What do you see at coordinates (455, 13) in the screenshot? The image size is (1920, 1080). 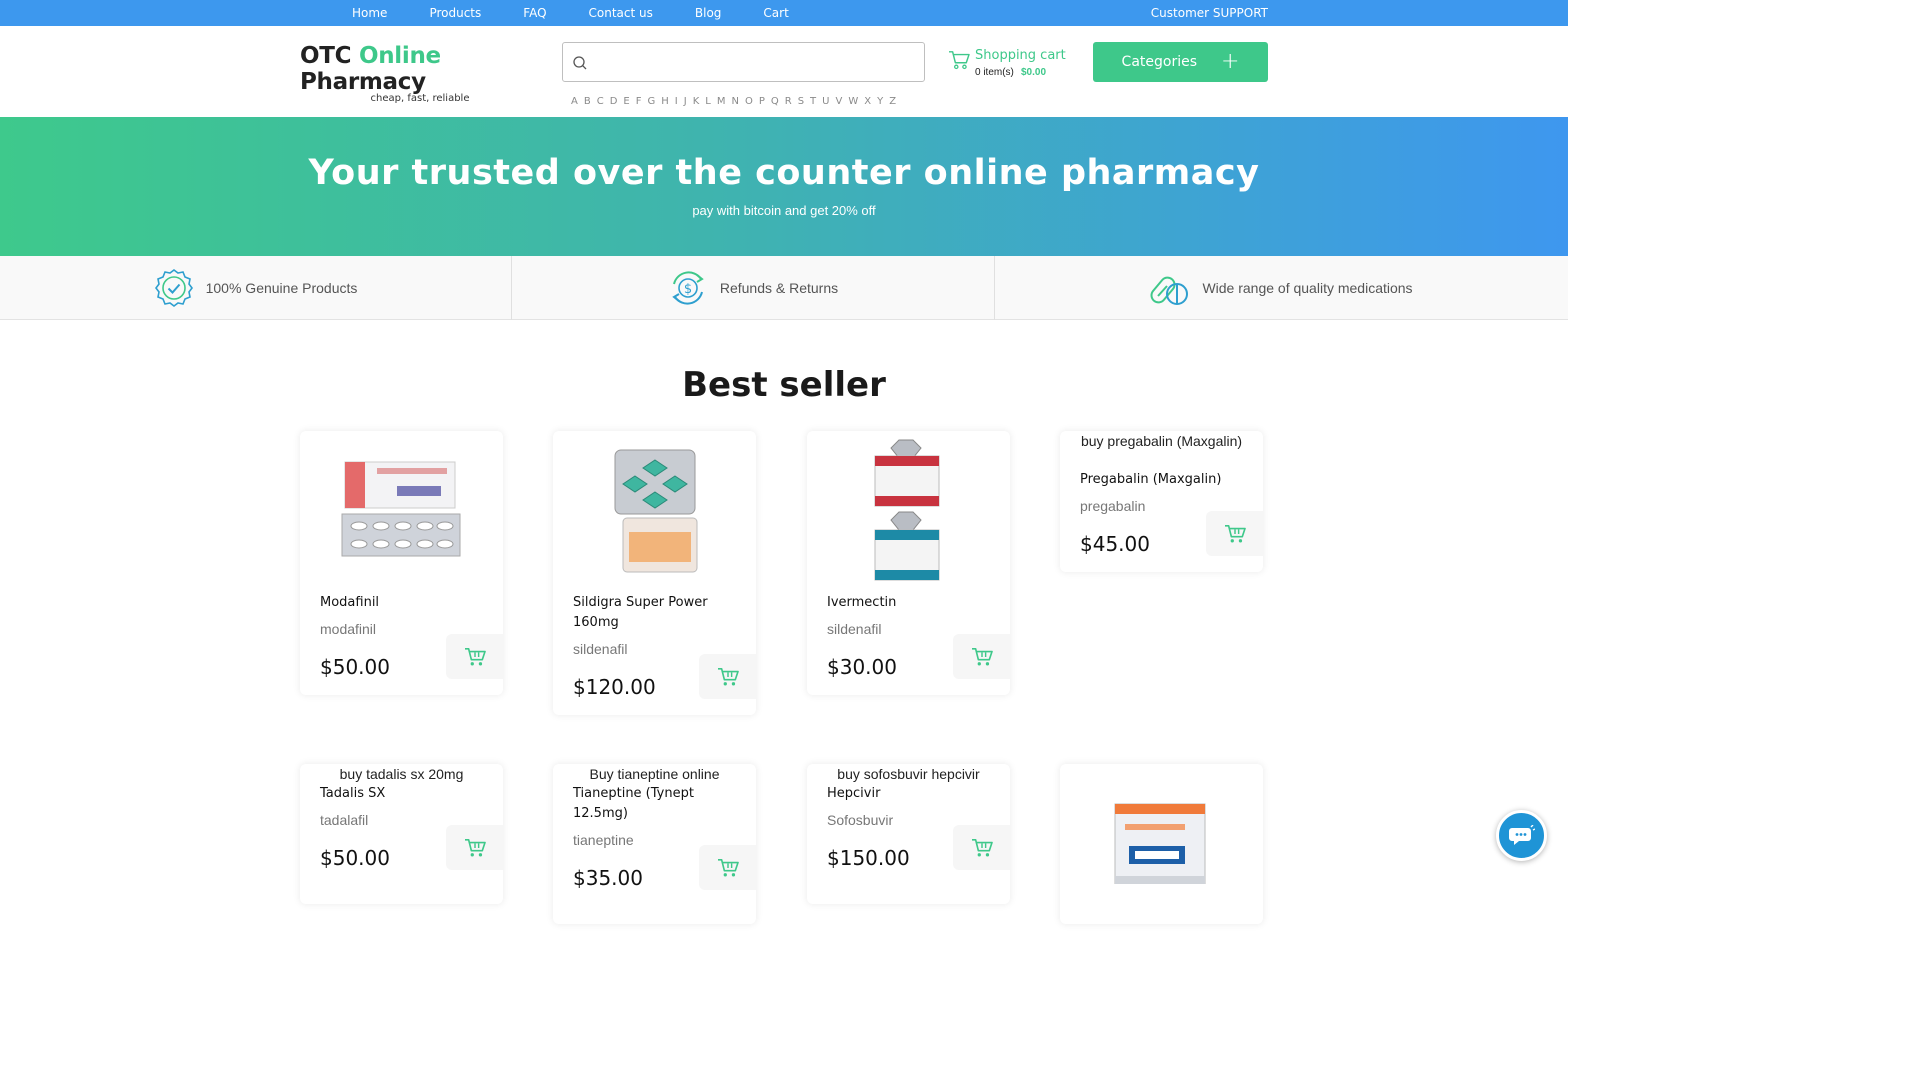 I see `nav-products-link: Products` at bounding box center [455, 13].